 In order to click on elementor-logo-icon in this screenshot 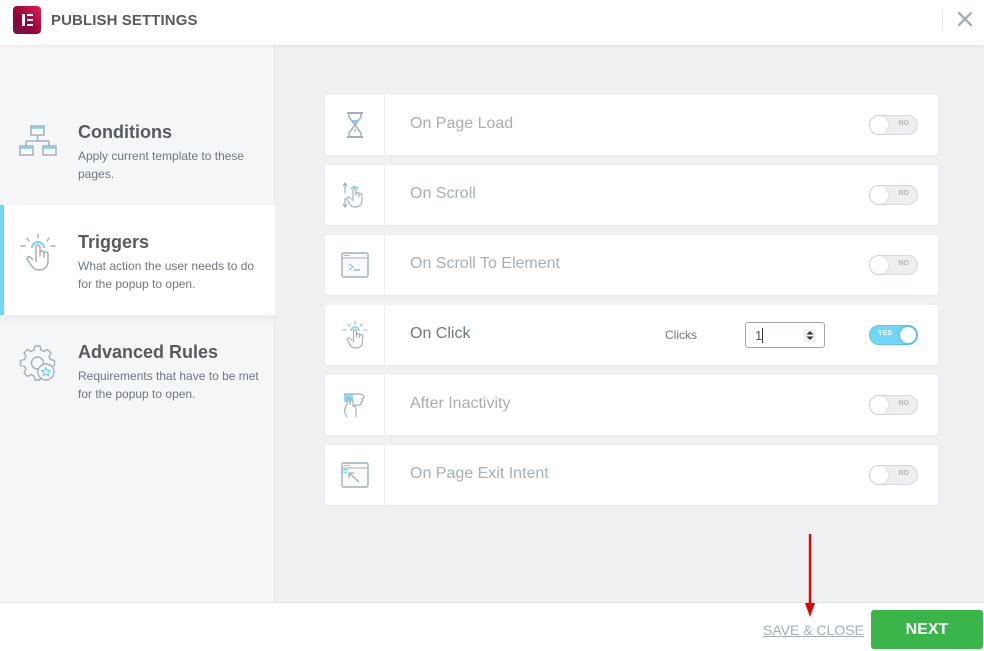, I will do `click(27, 20)`.